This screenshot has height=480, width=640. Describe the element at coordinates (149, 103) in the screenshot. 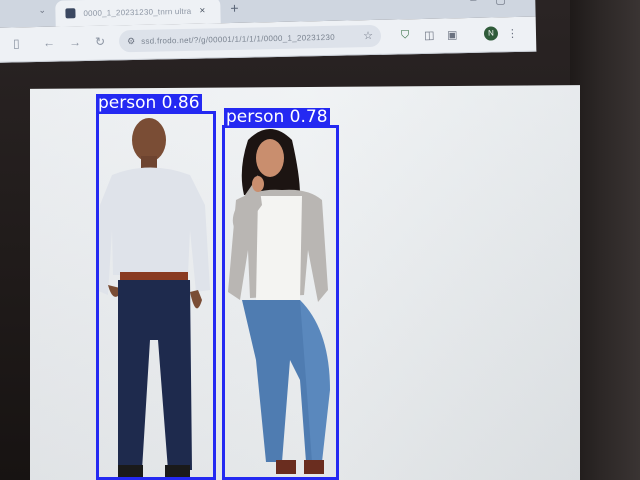

I see `detection-label-1: person 0.86` at that location.